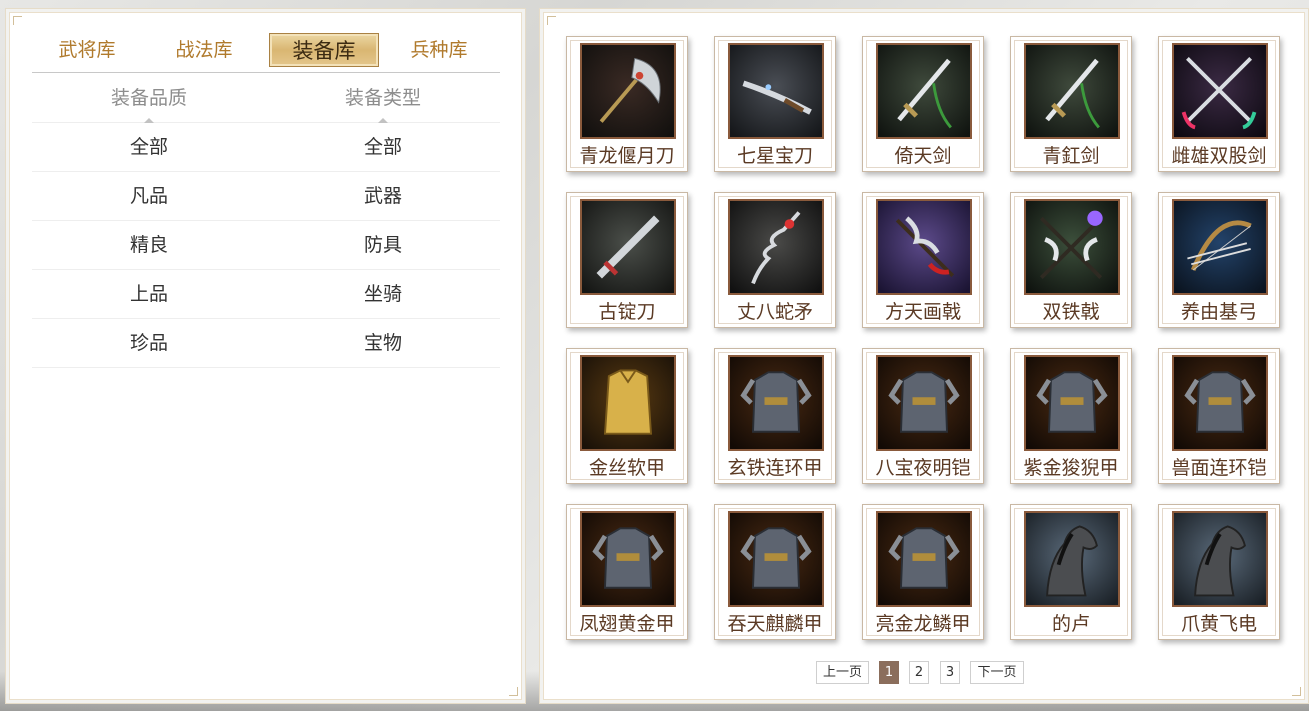 The height and width of the screenshot is (711, 1309). Describe the element at coordinates (628, 247) in the screenshot. I see `broadsword-icon` at that location.